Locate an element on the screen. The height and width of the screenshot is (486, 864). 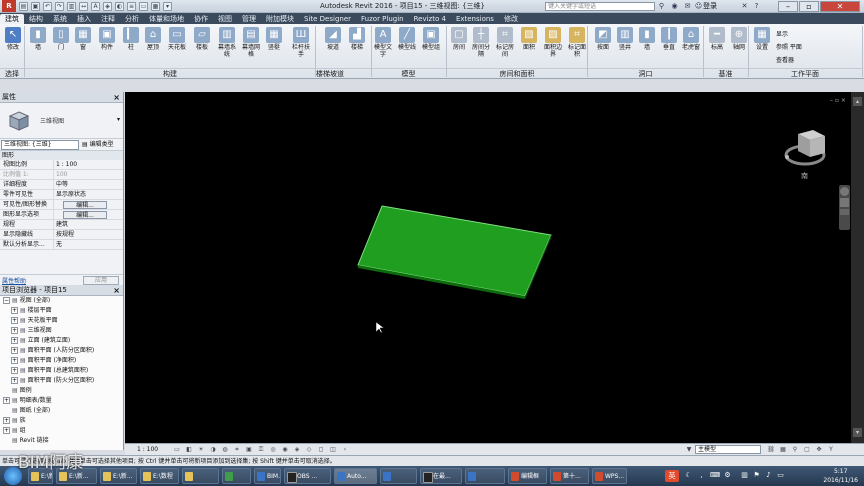
ribbon-tab: 系统 is located at coordinates (60, 19).